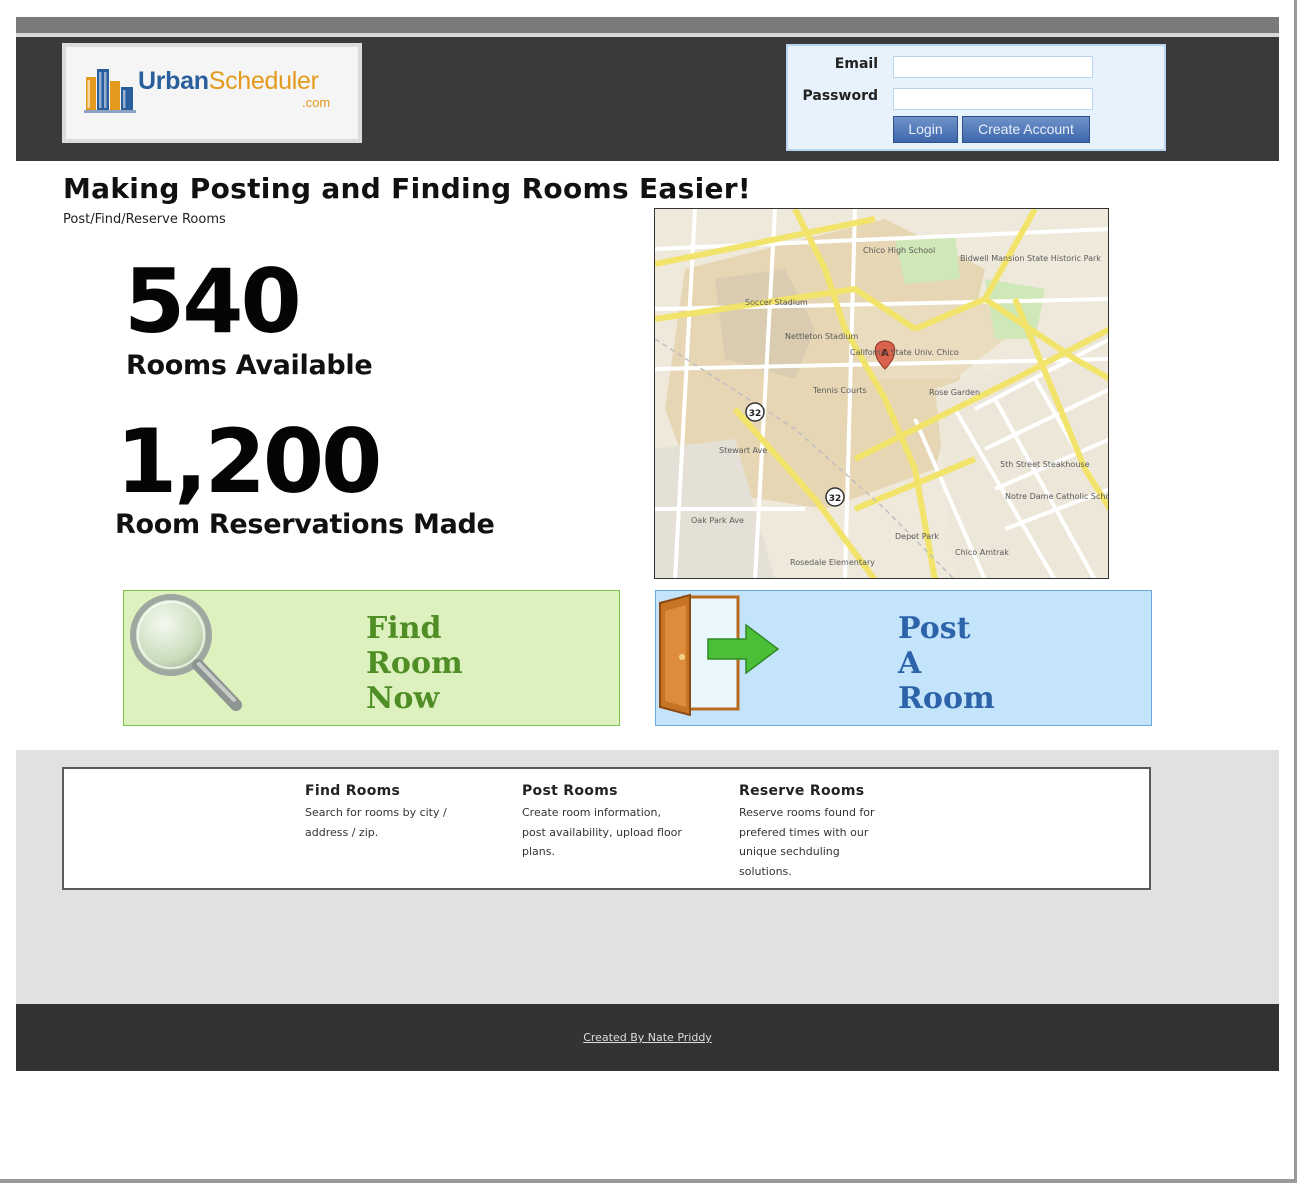 The image size is (1297, 1183). What do you see at coordinates (904, 352) in the screenshot?
I see `map-label-csu: California State Univ. Chico` at bounding box center [904, 352].